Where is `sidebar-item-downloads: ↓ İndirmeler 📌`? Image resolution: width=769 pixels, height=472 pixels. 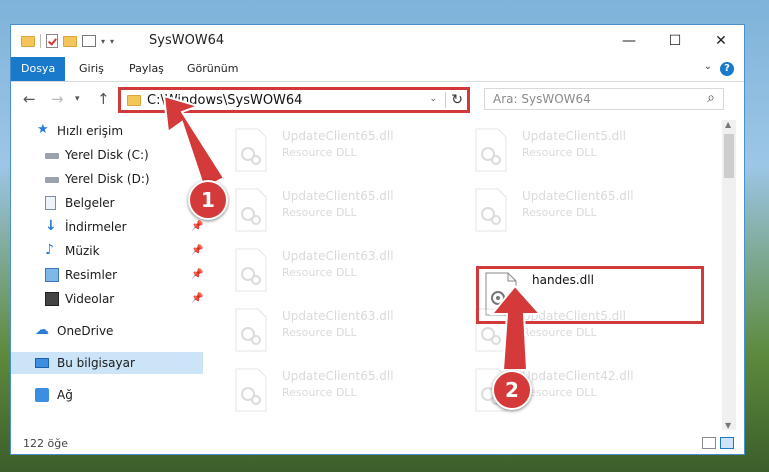 sidebar-item-downloads: ↓ İndirmeler 📌 is located at coordinates (107, 227).